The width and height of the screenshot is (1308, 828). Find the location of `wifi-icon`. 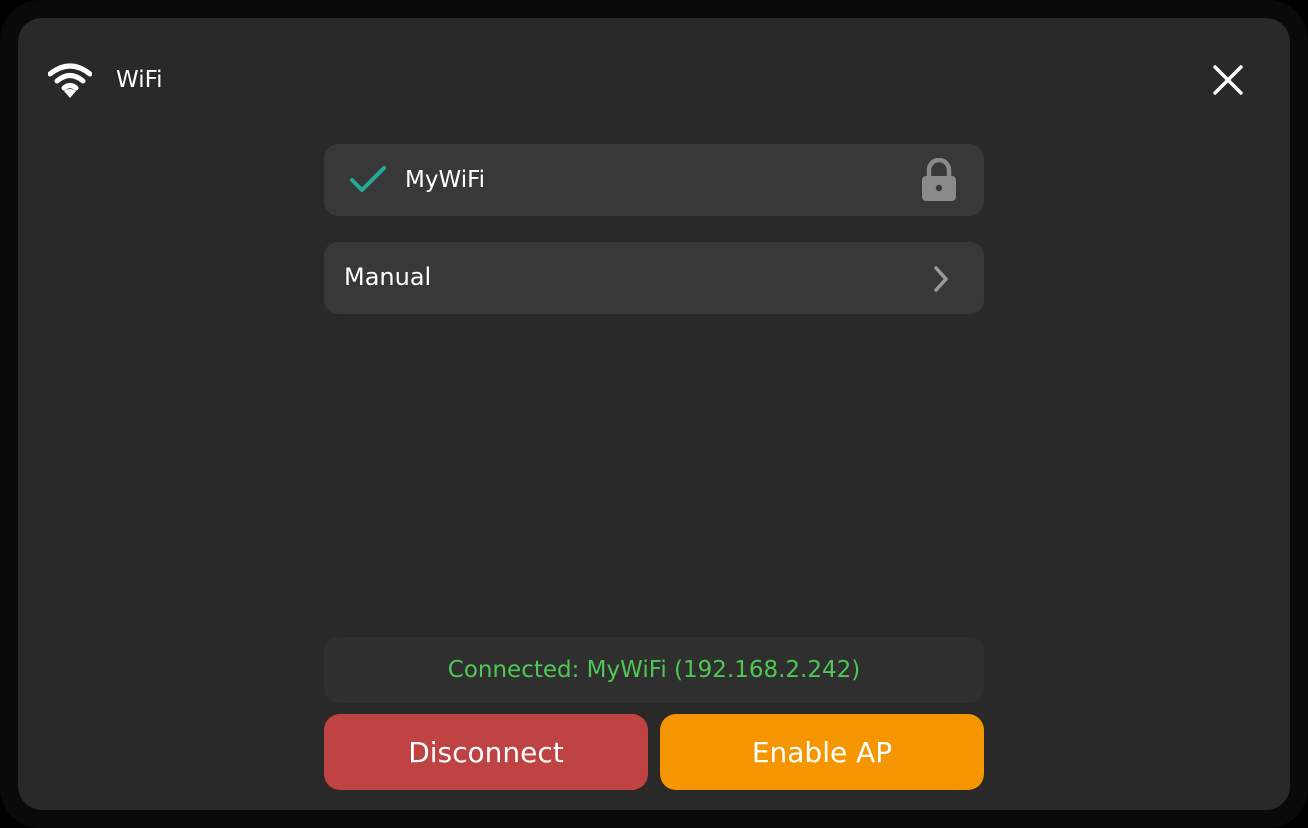

wifi-icon is located at coordinates (70, 80).